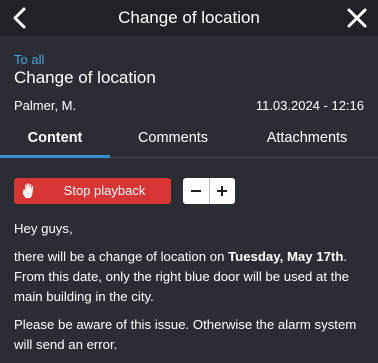 The image size is (378, 363). I want to click on tab-comments: Comments, so click(173, 142).